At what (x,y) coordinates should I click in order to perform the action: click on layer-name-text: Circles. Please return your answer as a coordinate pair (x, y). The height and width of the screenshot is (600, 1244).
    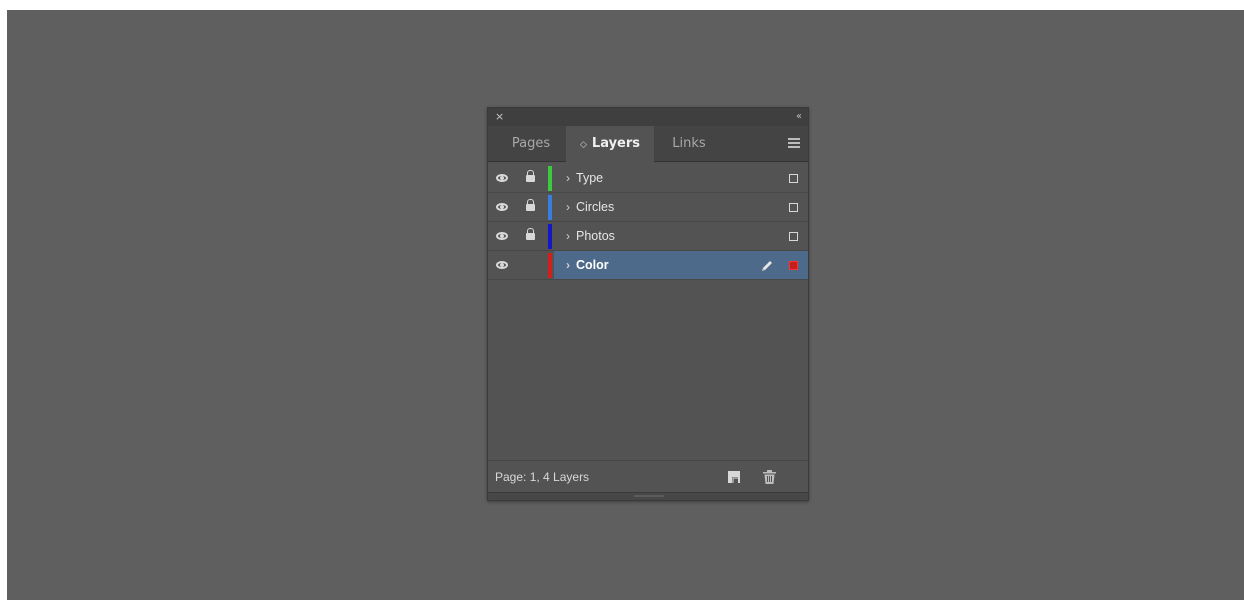
    Looking at the image, I should click on (595, 207).